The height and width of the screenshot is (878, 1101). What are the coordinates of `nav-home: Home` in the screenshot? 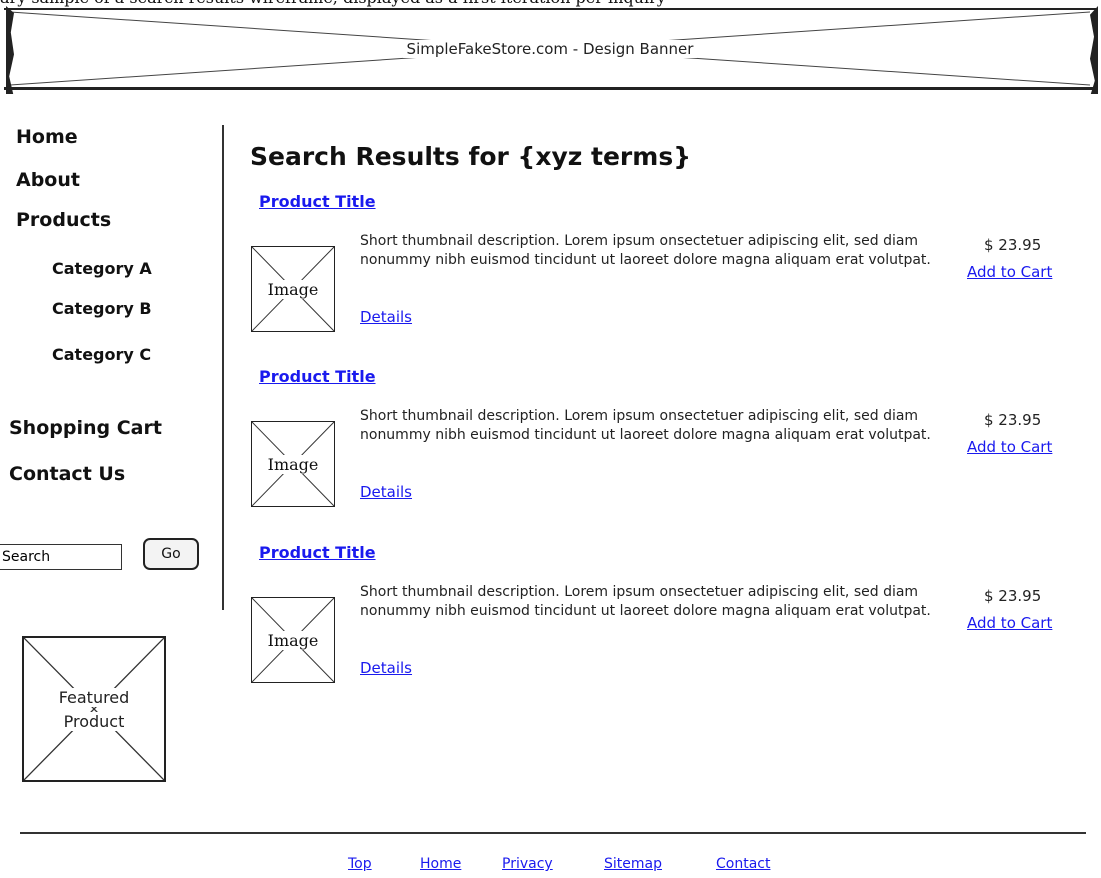 It's located at (47, 137).